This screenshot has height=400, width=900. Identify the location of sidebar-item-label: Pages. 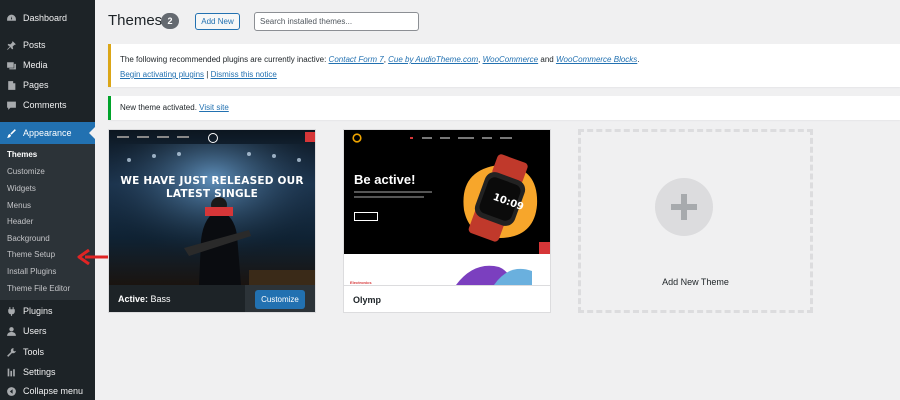
(36, 85).